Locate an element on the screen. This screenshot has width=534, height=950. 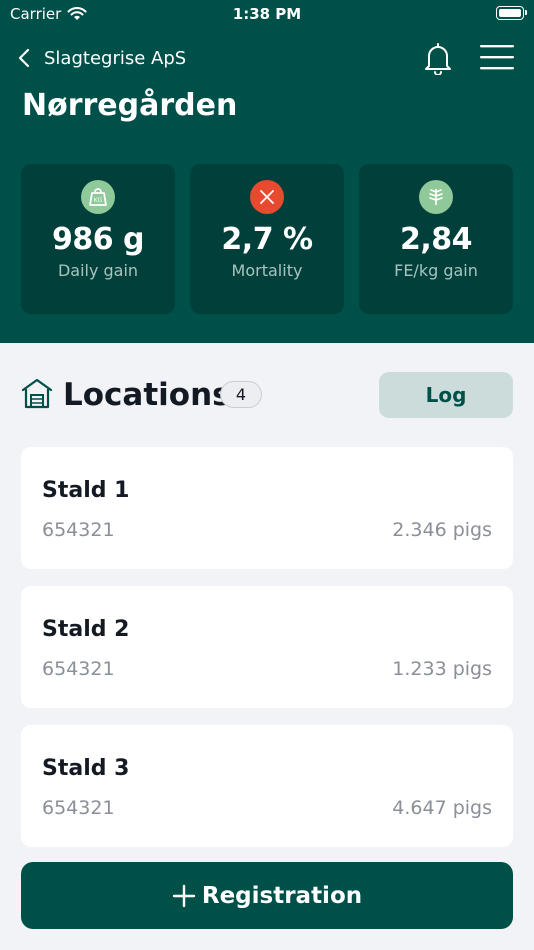
weight-unit-text: KG is located at coordinates (98, 200).